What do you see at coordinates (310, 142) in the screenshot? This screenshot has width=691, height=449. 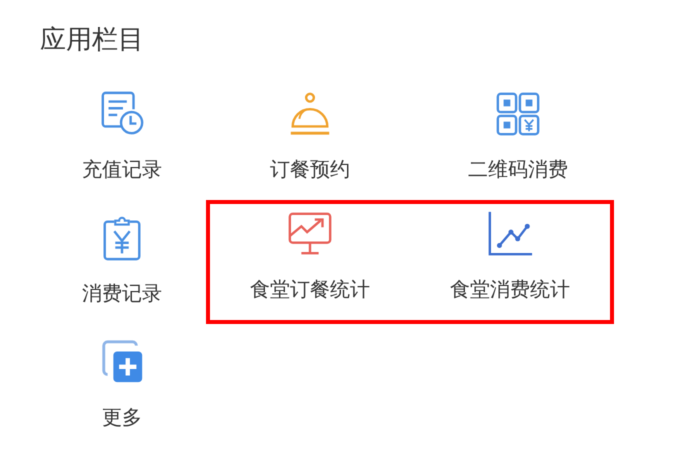 I see `app-tile: 订餐预约` at bounding box center [310, 142].